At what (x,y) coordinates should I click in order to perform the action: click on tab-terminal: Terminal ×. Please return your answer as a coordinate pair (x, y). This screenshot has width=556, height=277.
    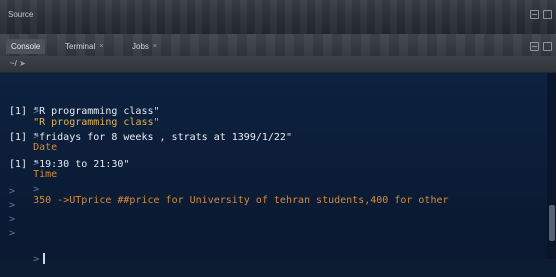
    Looking at the image, I should click on (84, 46).